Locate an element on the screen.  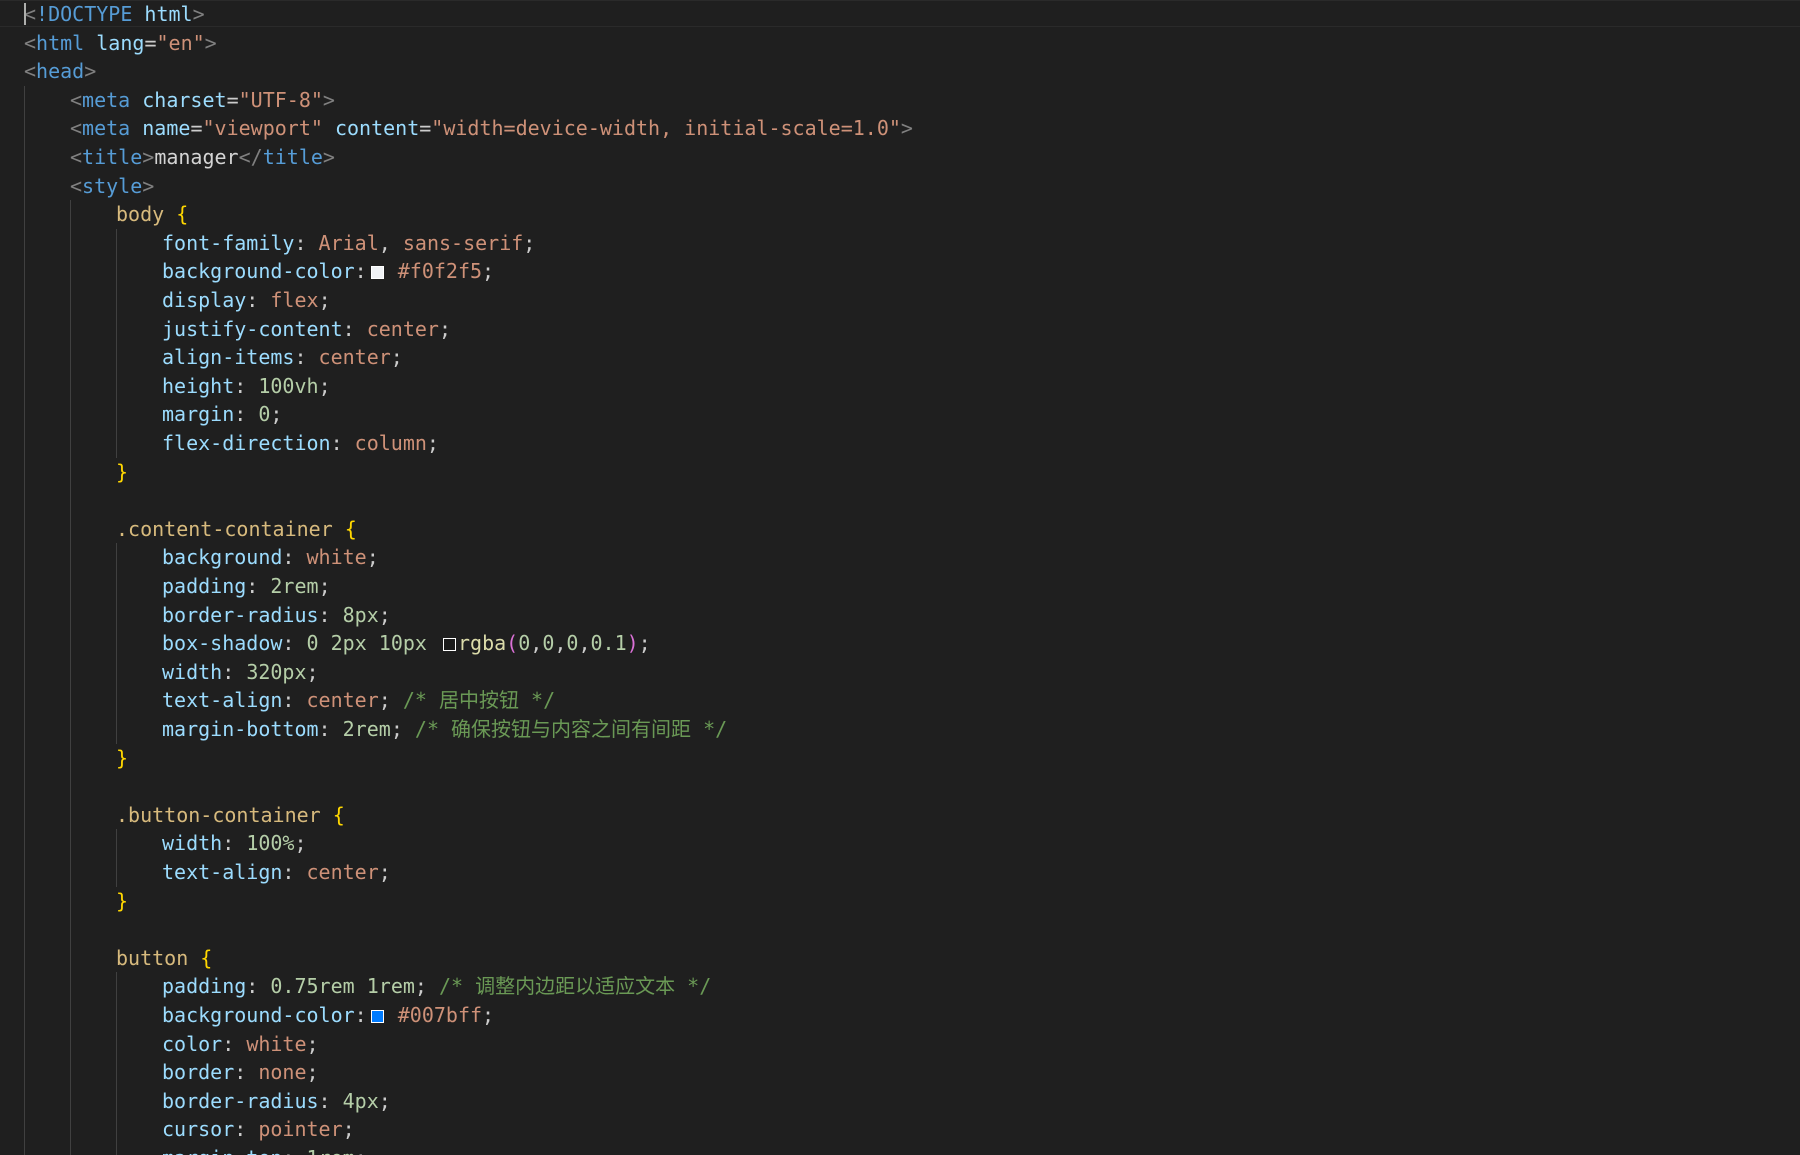
code-token: !DOCTYPE is located at coordinates (84, 14).